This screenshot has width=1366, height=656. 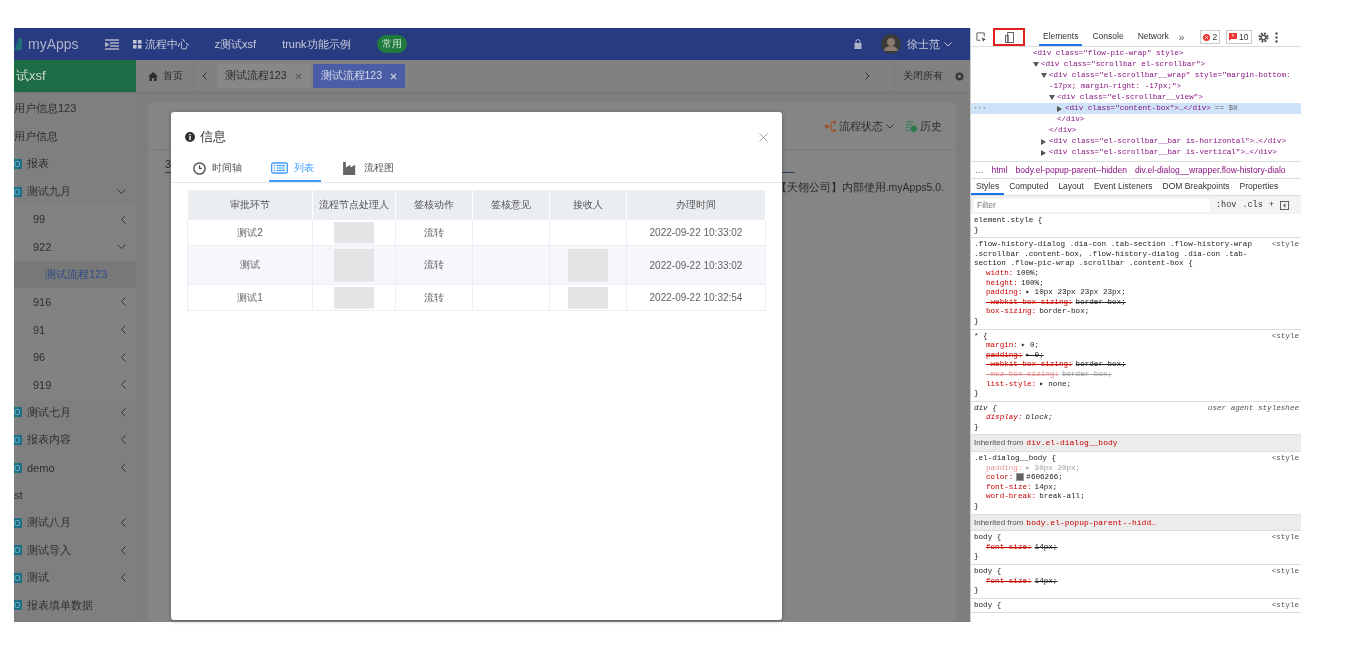 What do you see at coordinates (1233, 37) in the screenshot?
I see `message-icon` at bounding box center [1233, 37].